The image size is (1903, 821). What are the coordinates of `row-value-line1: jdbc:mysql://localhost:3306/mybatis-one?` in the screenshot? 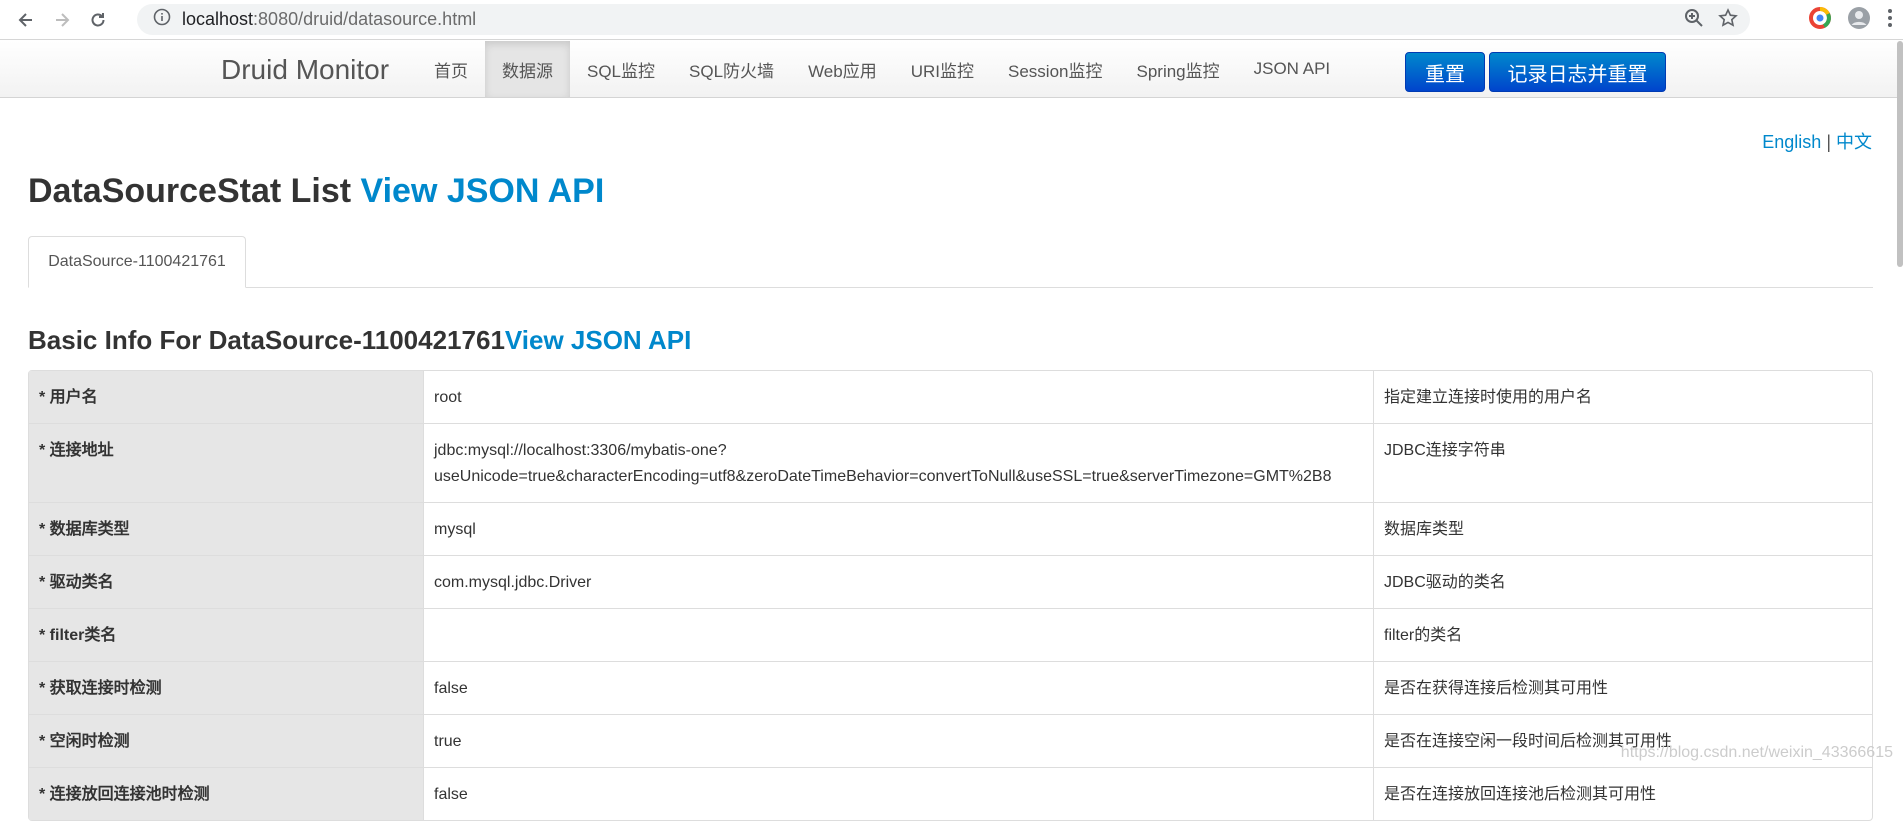 It's located at (898, 451).